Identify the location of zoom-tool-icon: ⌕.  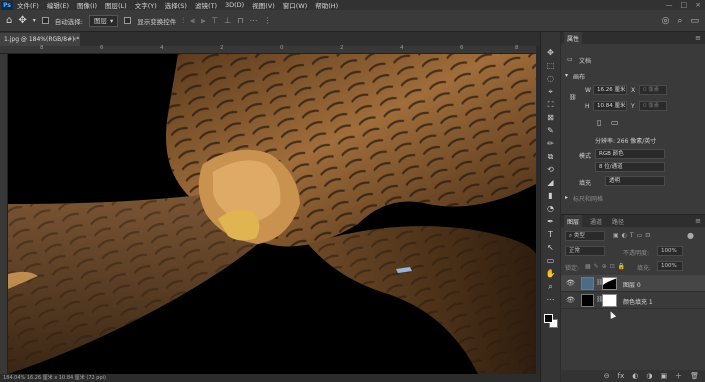
(551, 287).